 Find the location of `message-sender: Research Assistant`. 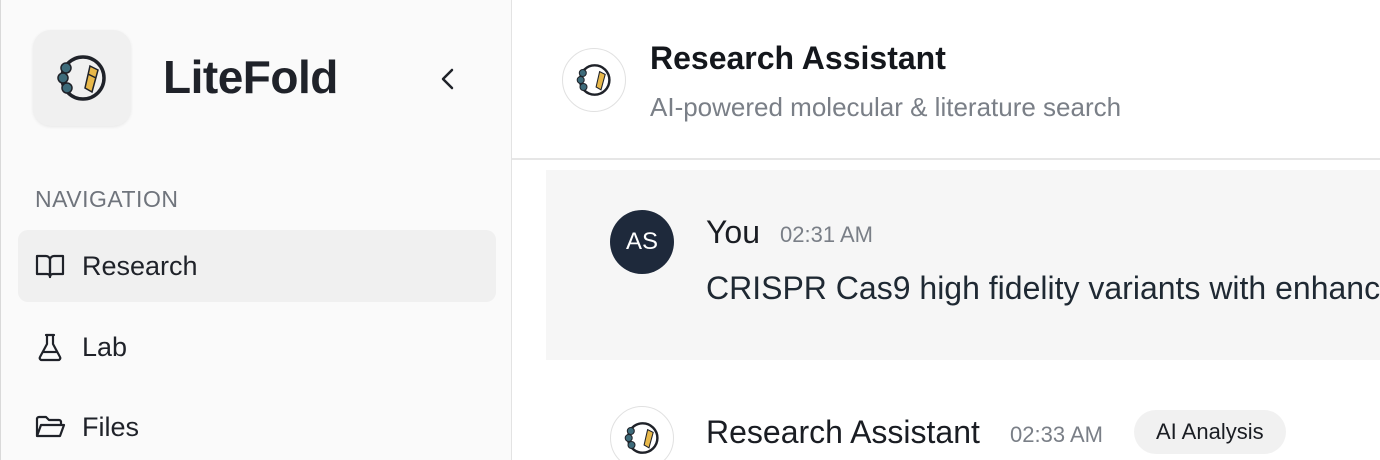

message-sender: Research Assistant is located at coordinates (843, 432).